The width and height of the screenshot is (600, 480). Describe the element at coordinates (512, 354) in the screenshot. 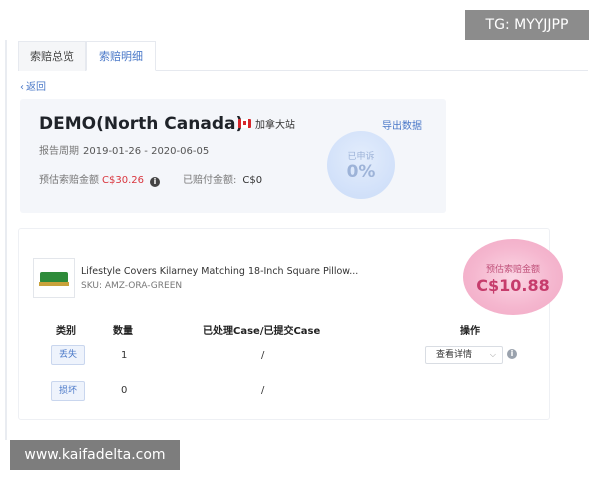

I see `action-info-icon: i` at that location.